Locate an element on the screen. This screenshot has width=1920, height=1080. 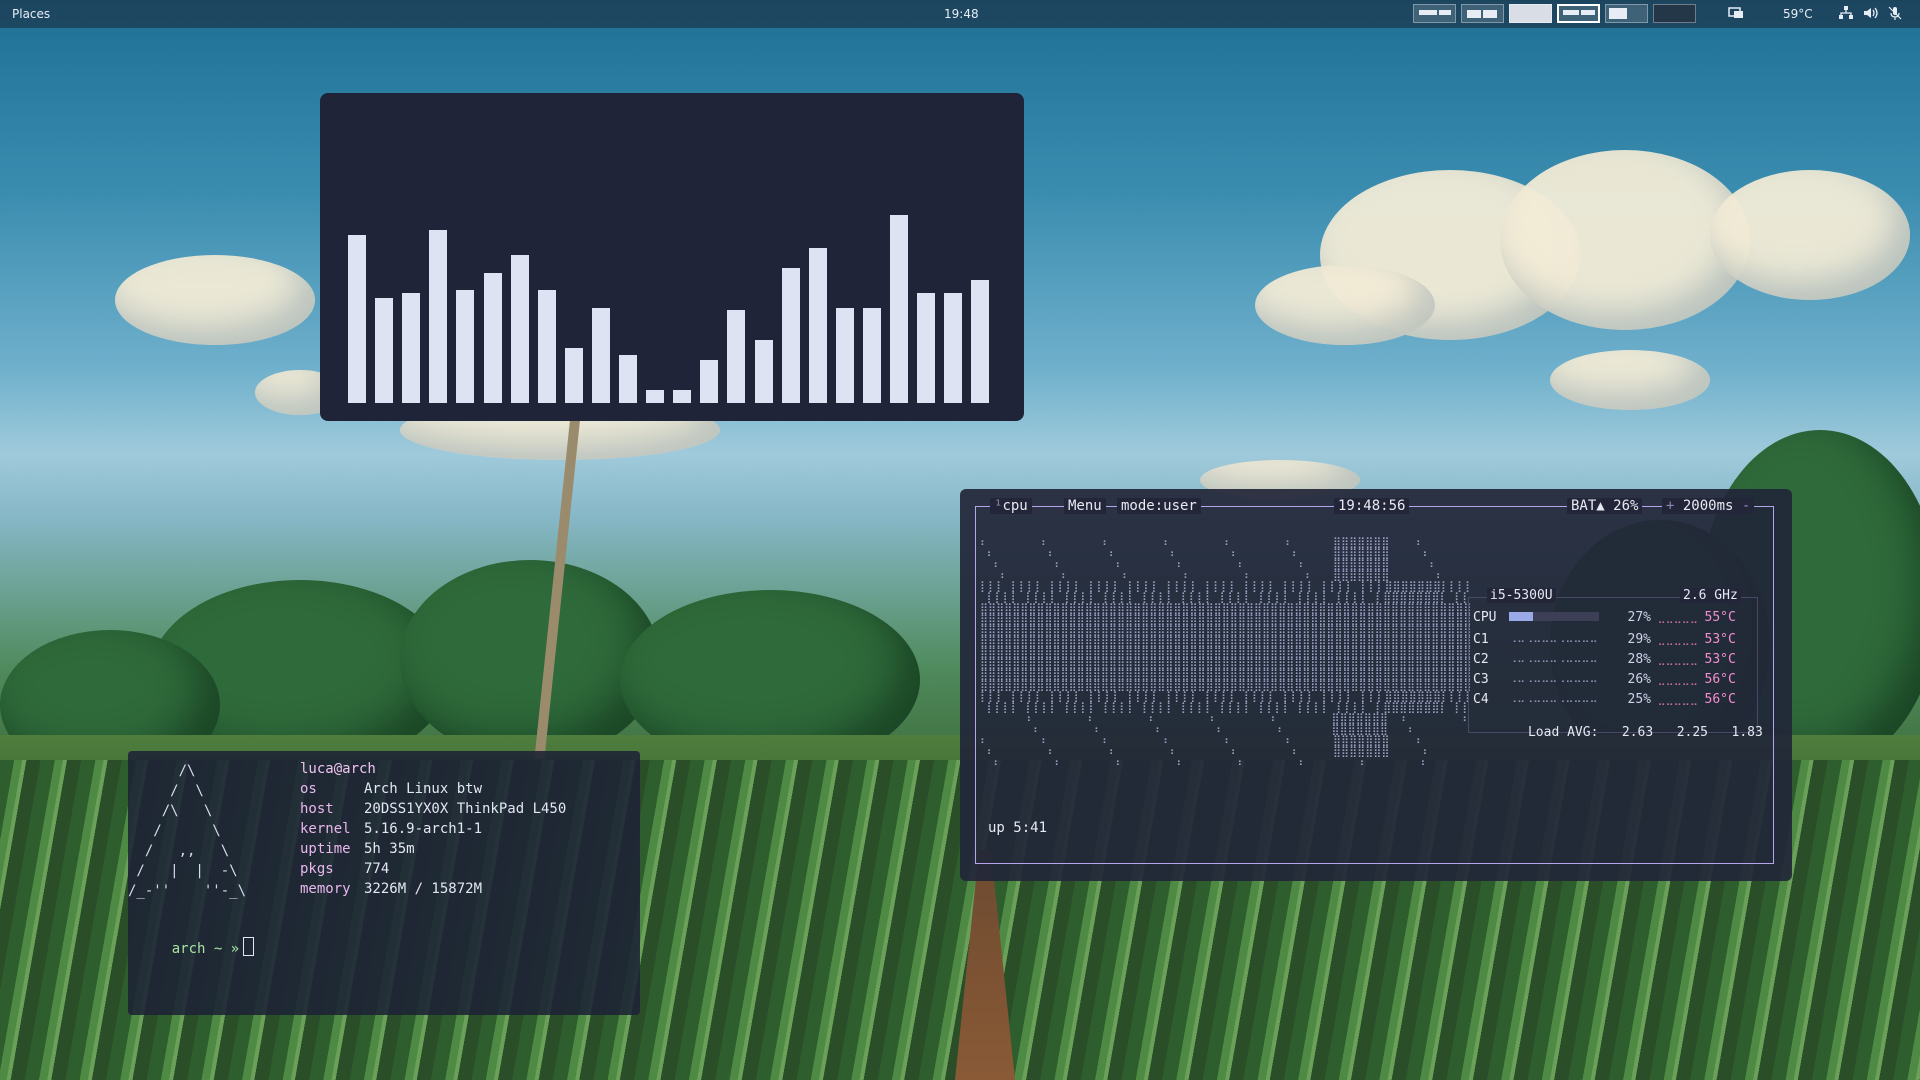
tab-cpu: ¹cpu is located at coordinates (1011, 506).